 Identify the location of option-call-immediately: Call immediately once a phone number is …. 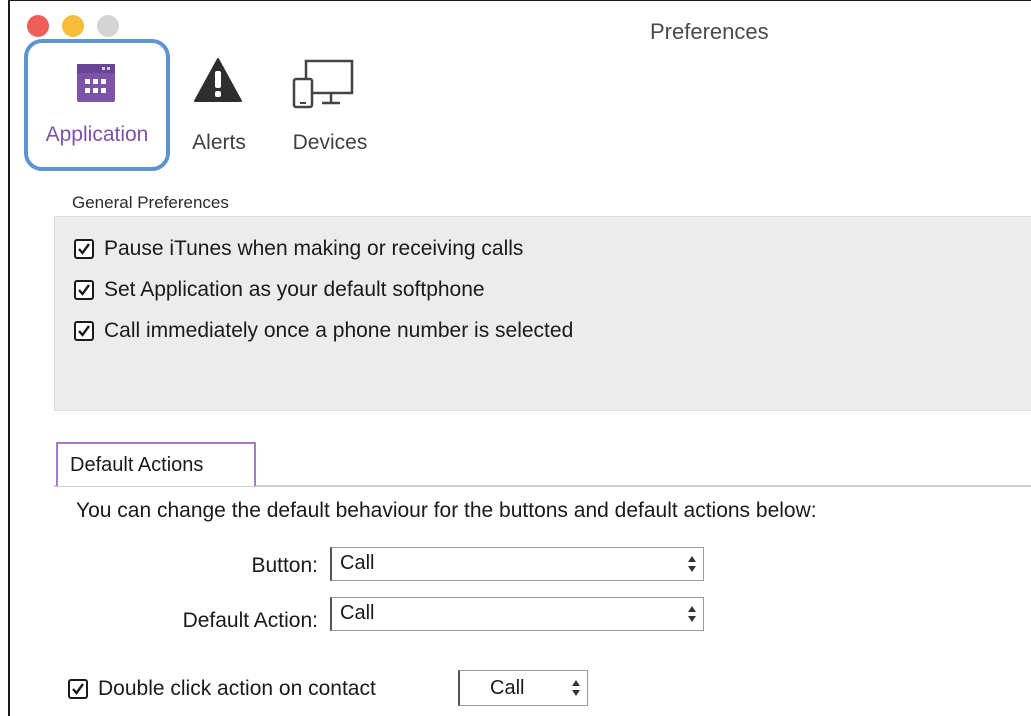
(323, 331).